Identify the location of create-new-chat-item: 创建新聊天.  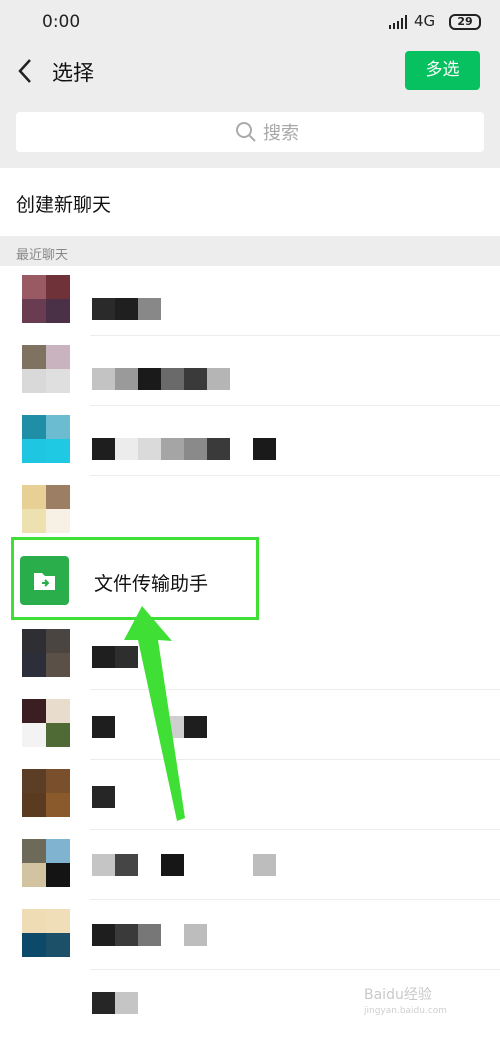
(250, 202).